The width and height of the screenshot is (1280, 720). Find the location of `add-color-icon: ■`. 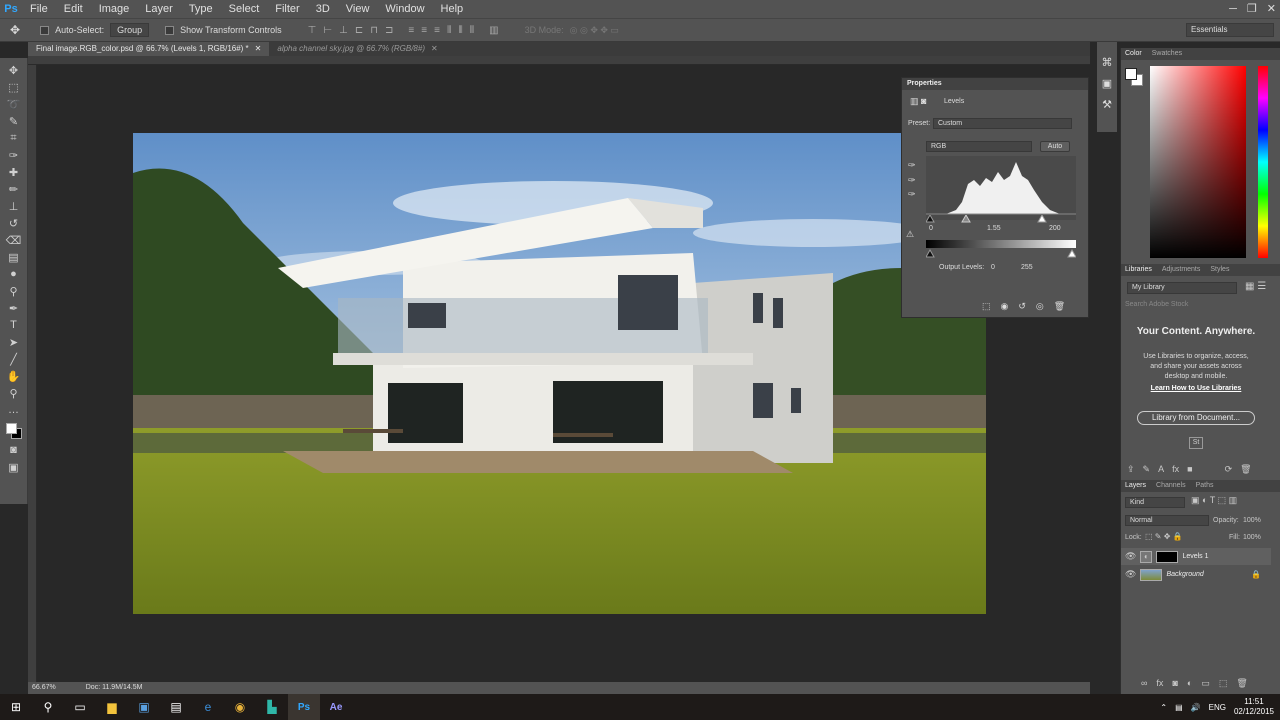

add-color-icon: ■ is located at coordinates (1189, 469).